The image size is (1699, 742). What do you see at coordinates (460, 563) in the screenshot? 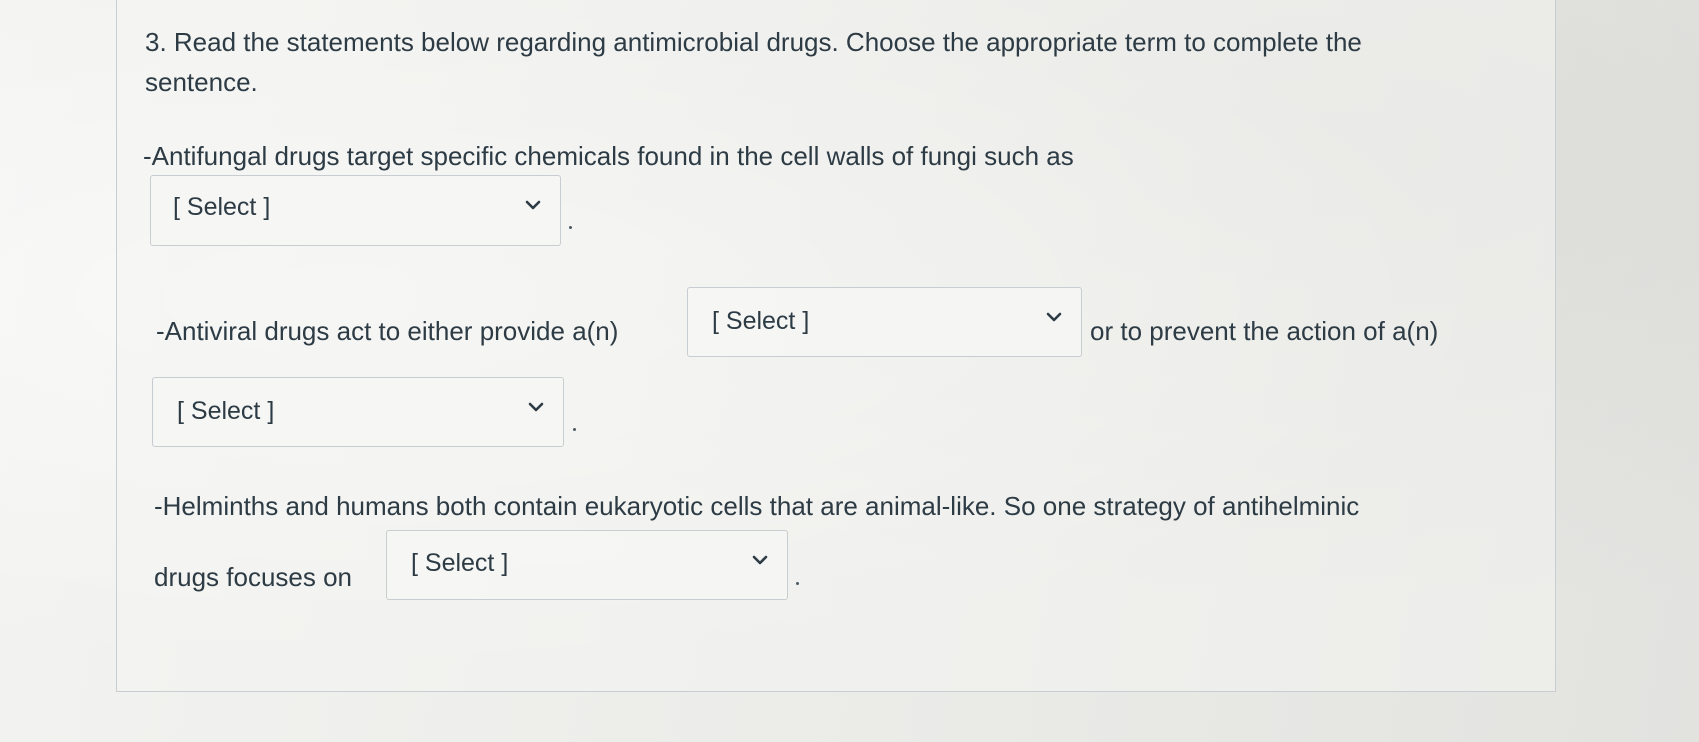
I see `antihelminthic-select-label: [ Select ]` at bounding box center [460, 563].